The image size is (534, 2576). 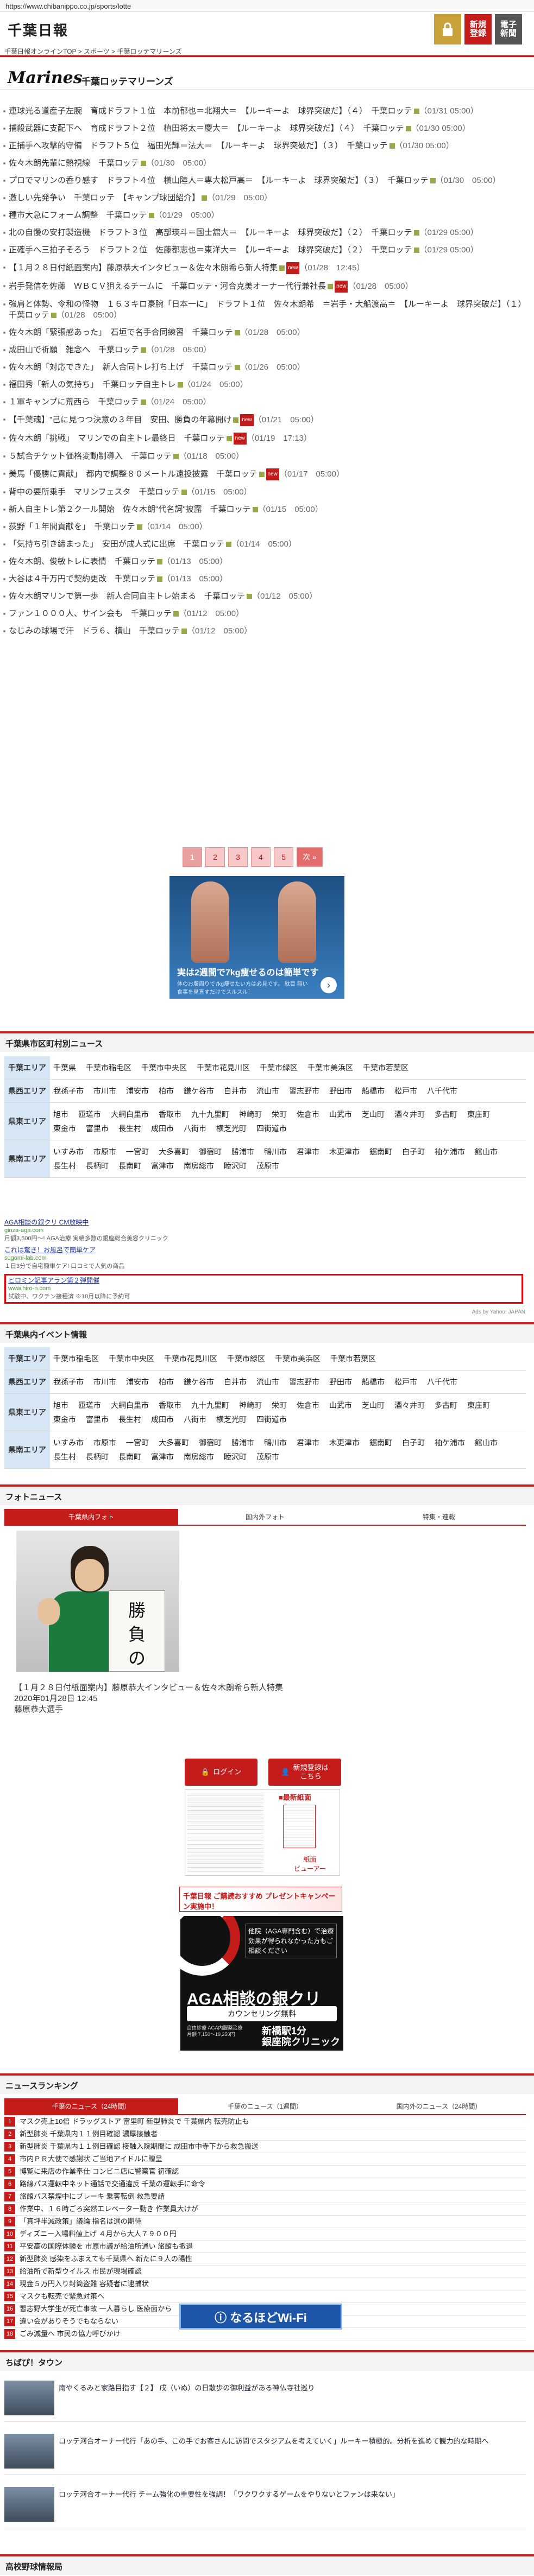 I want to click on area-link: 君津市, so click(x=308, y=1443).